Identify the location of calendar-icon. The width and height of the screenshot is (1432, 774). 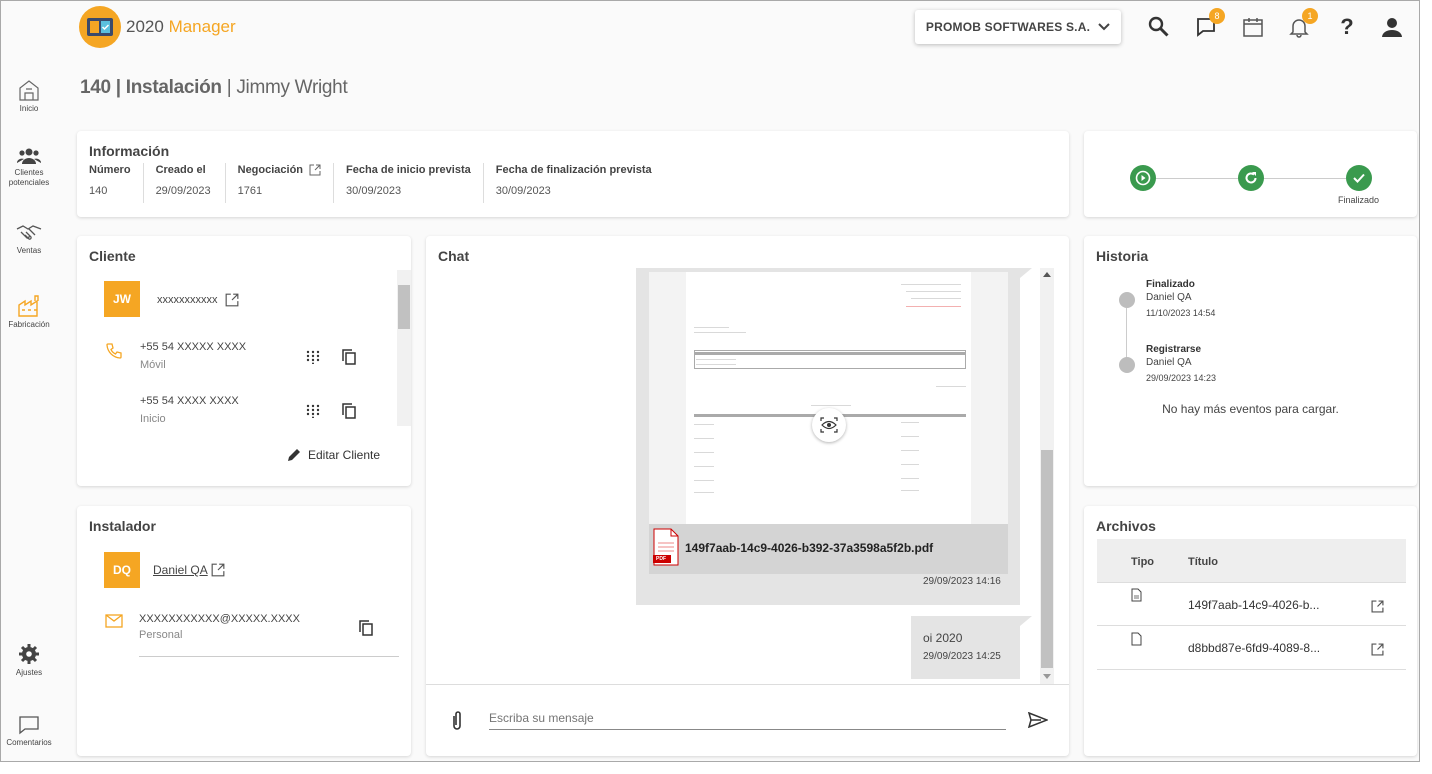
(1253, 27).